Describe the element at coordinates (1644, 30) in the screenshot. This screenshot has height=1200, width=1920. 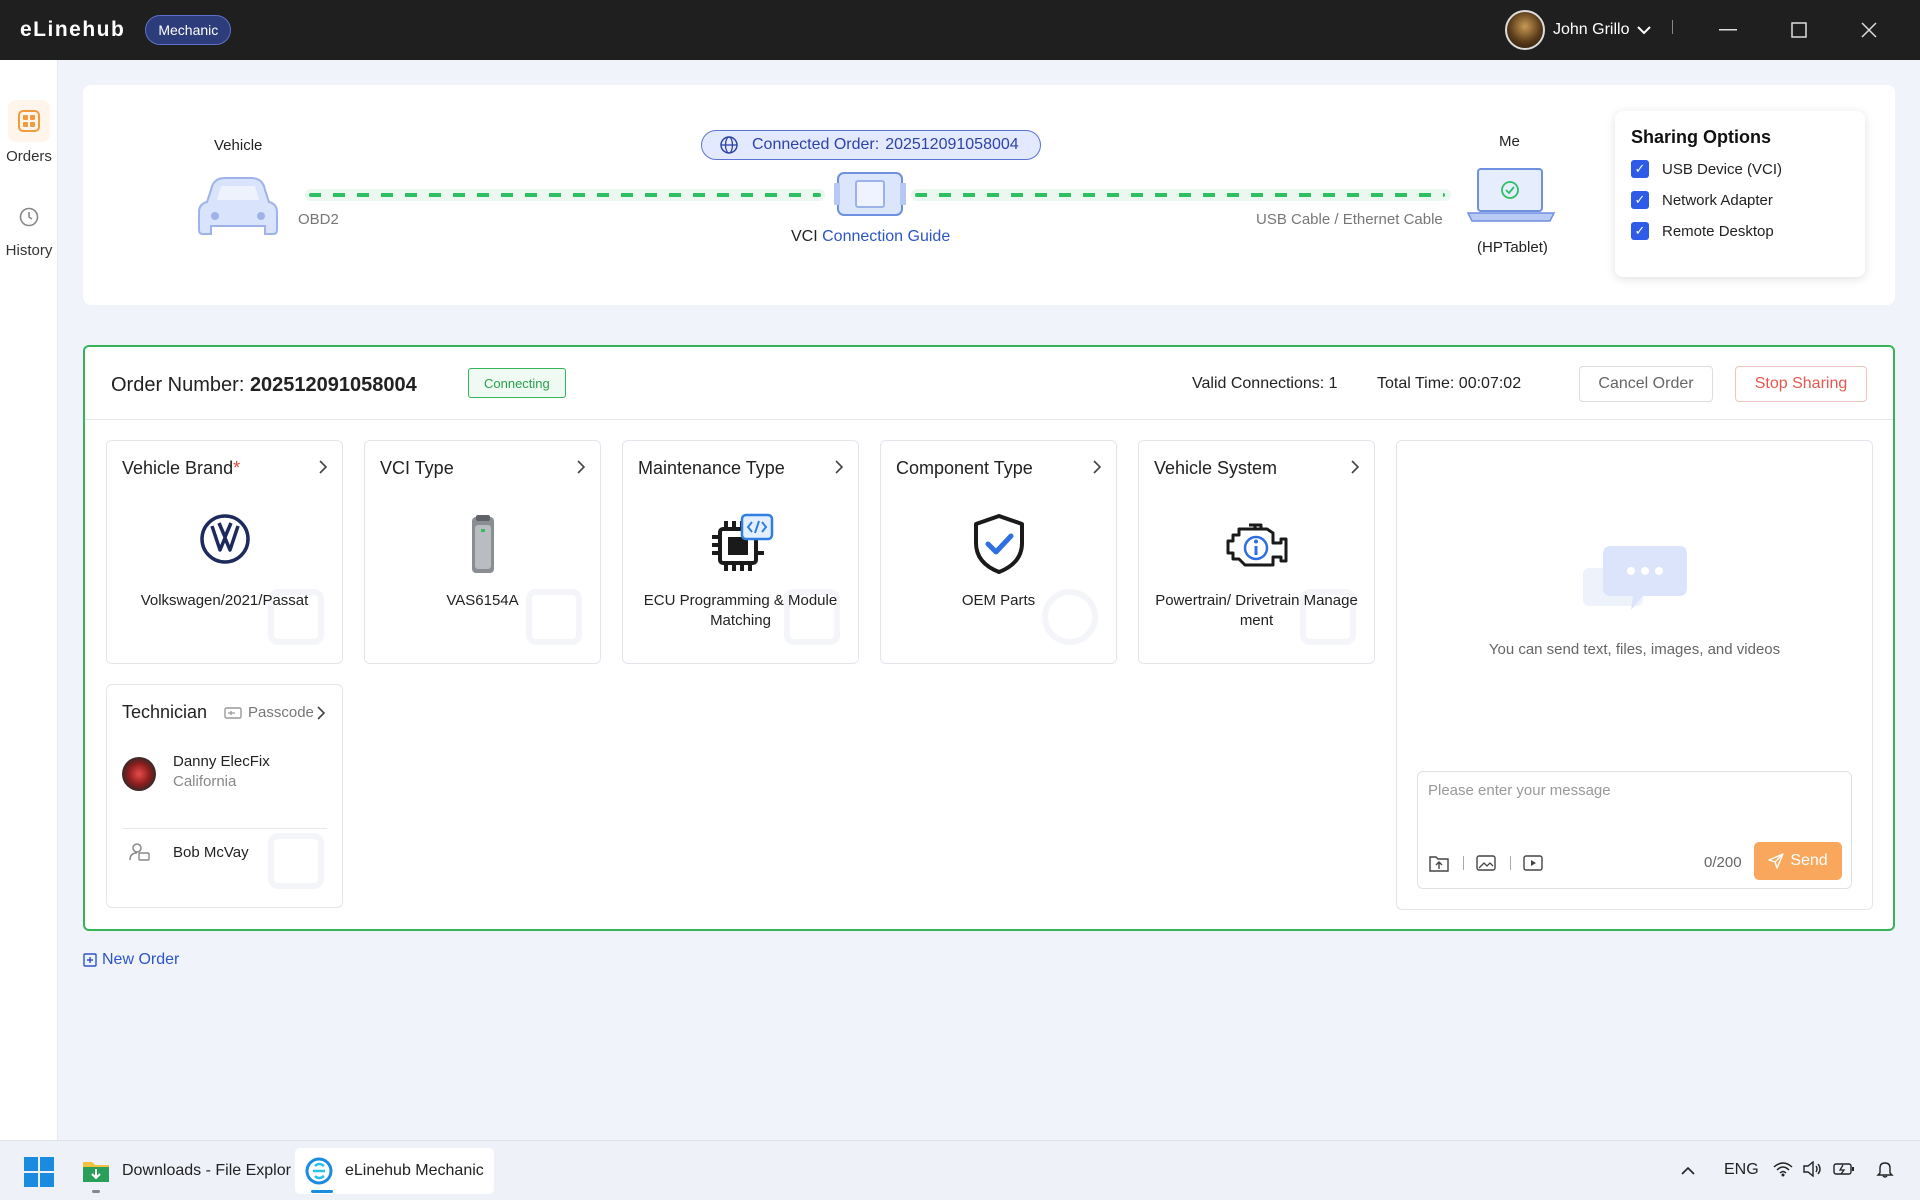
I see `chevron-down-icon` at that location.